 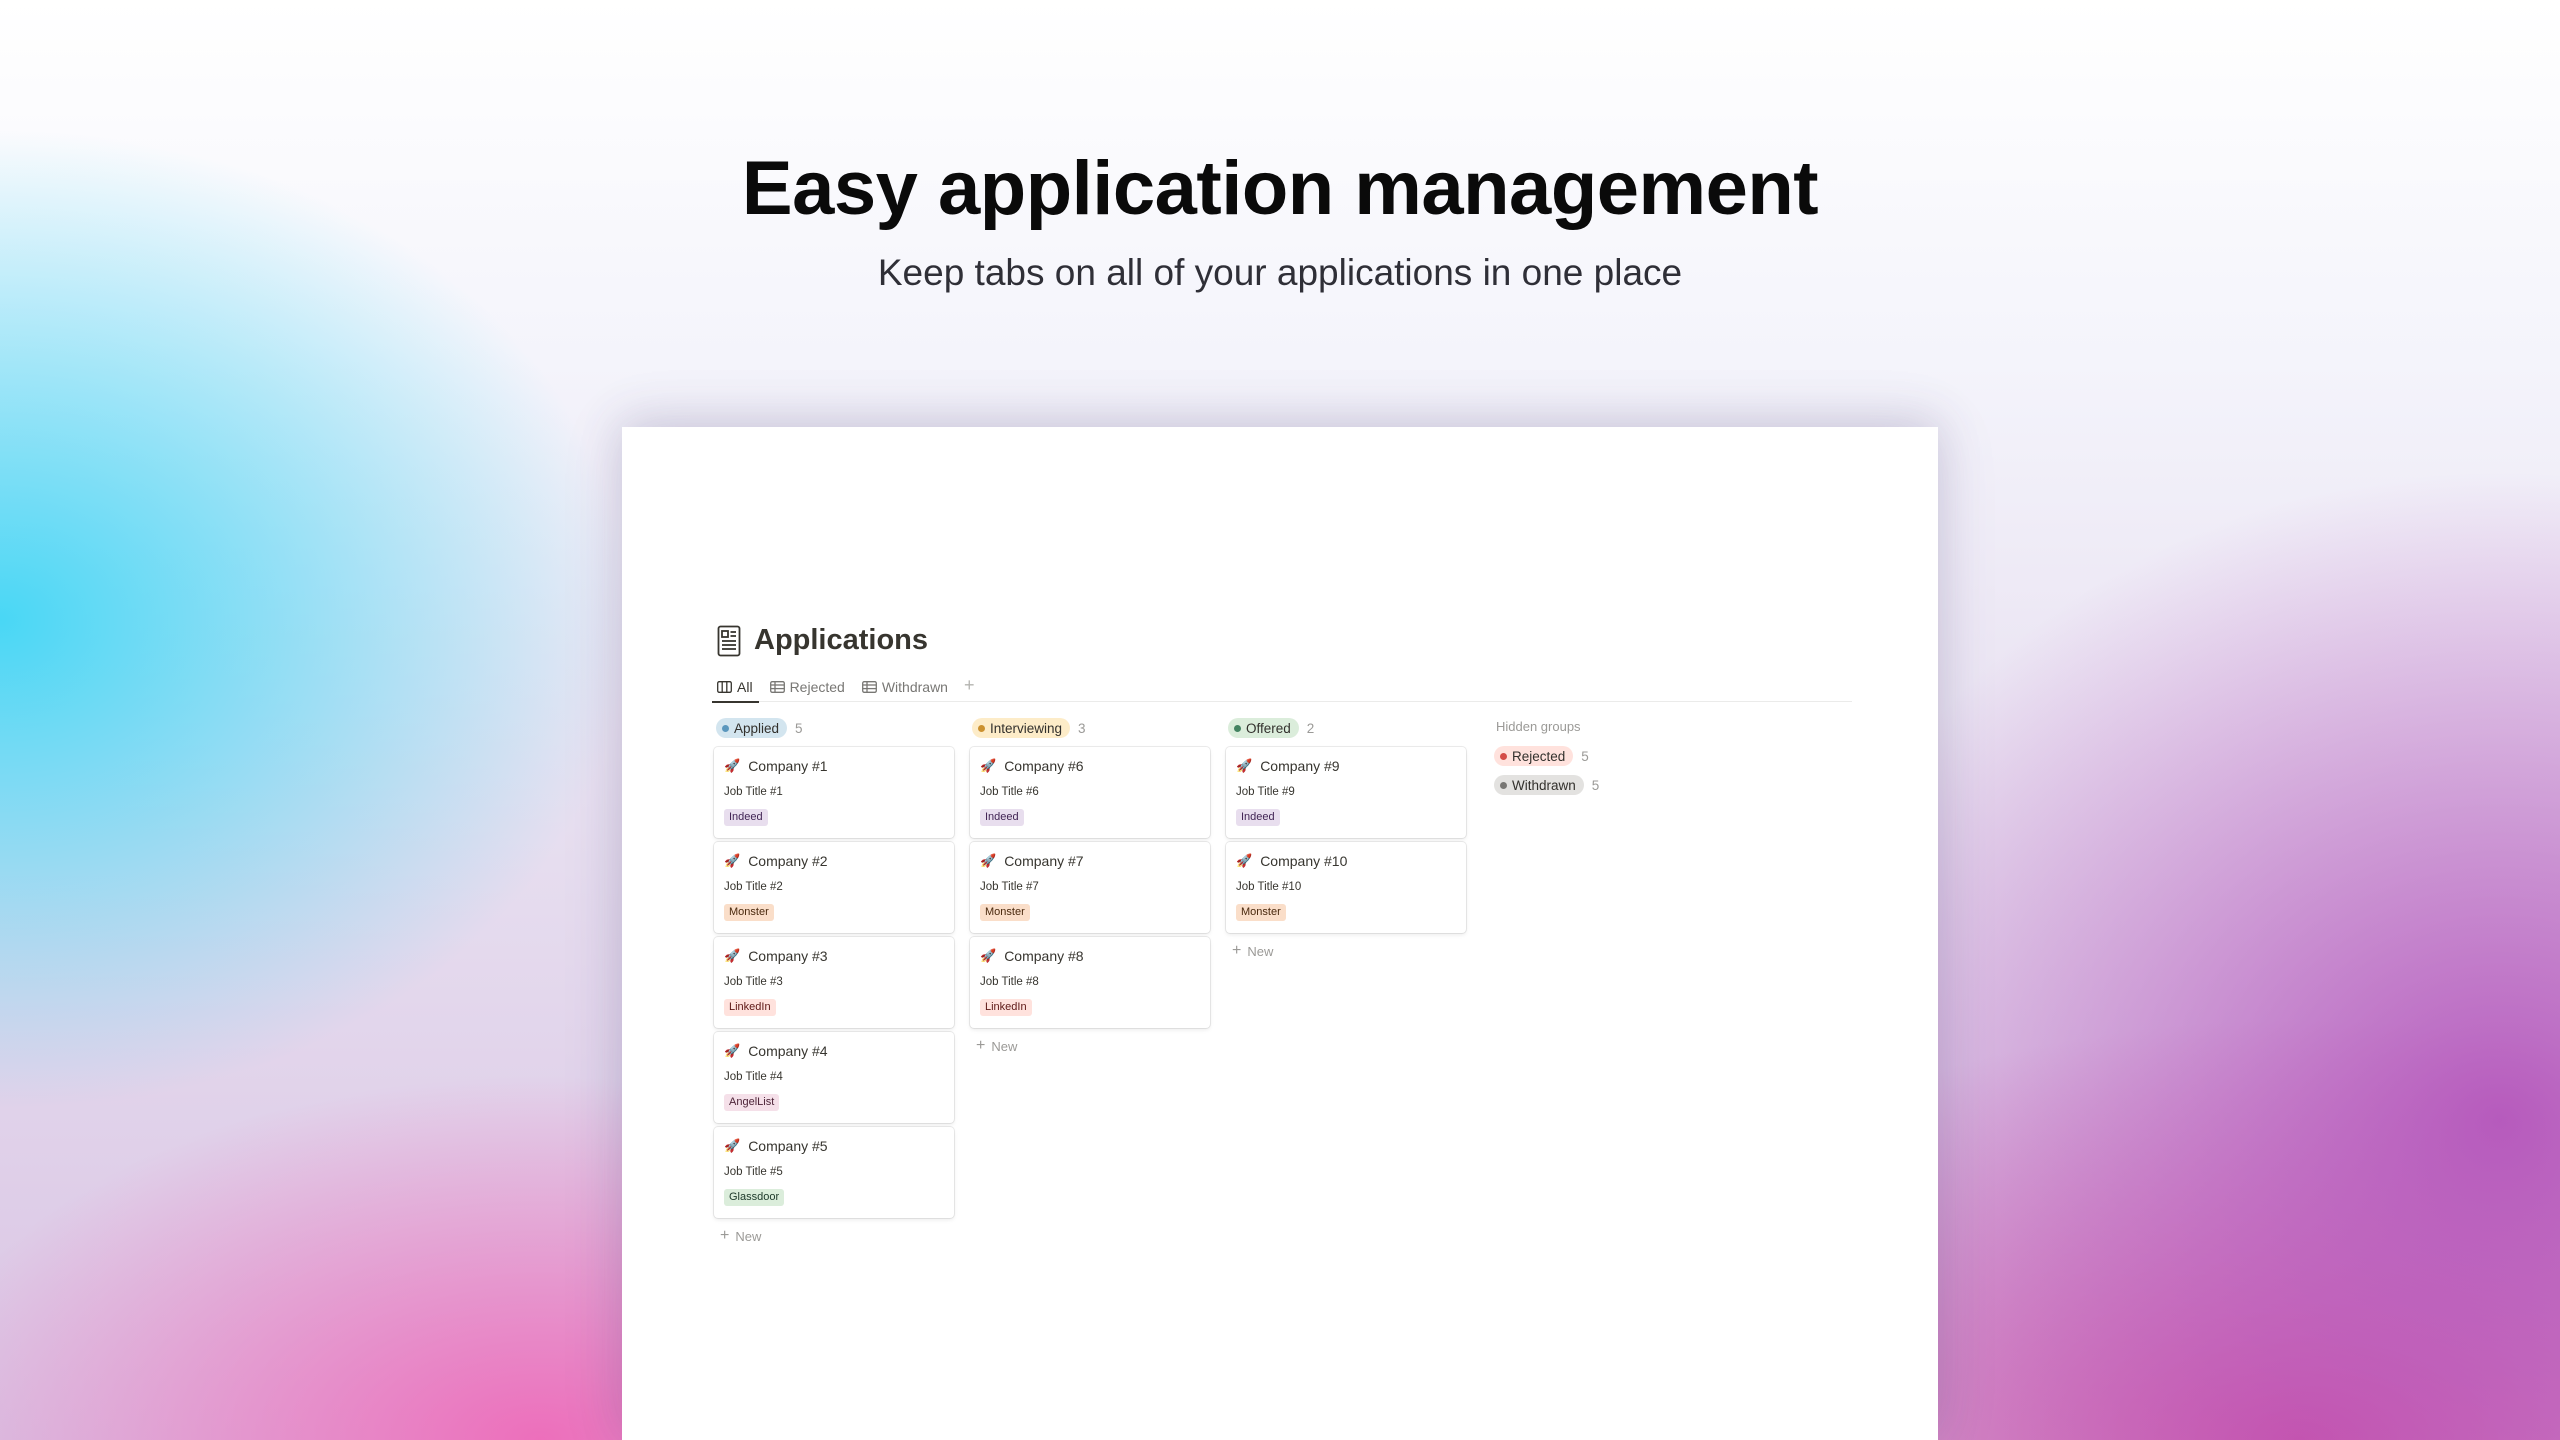 I want to click on application-card: 🚀 Company #8 Job Title #8 LinkedIn, so click(x=1090, y=982).